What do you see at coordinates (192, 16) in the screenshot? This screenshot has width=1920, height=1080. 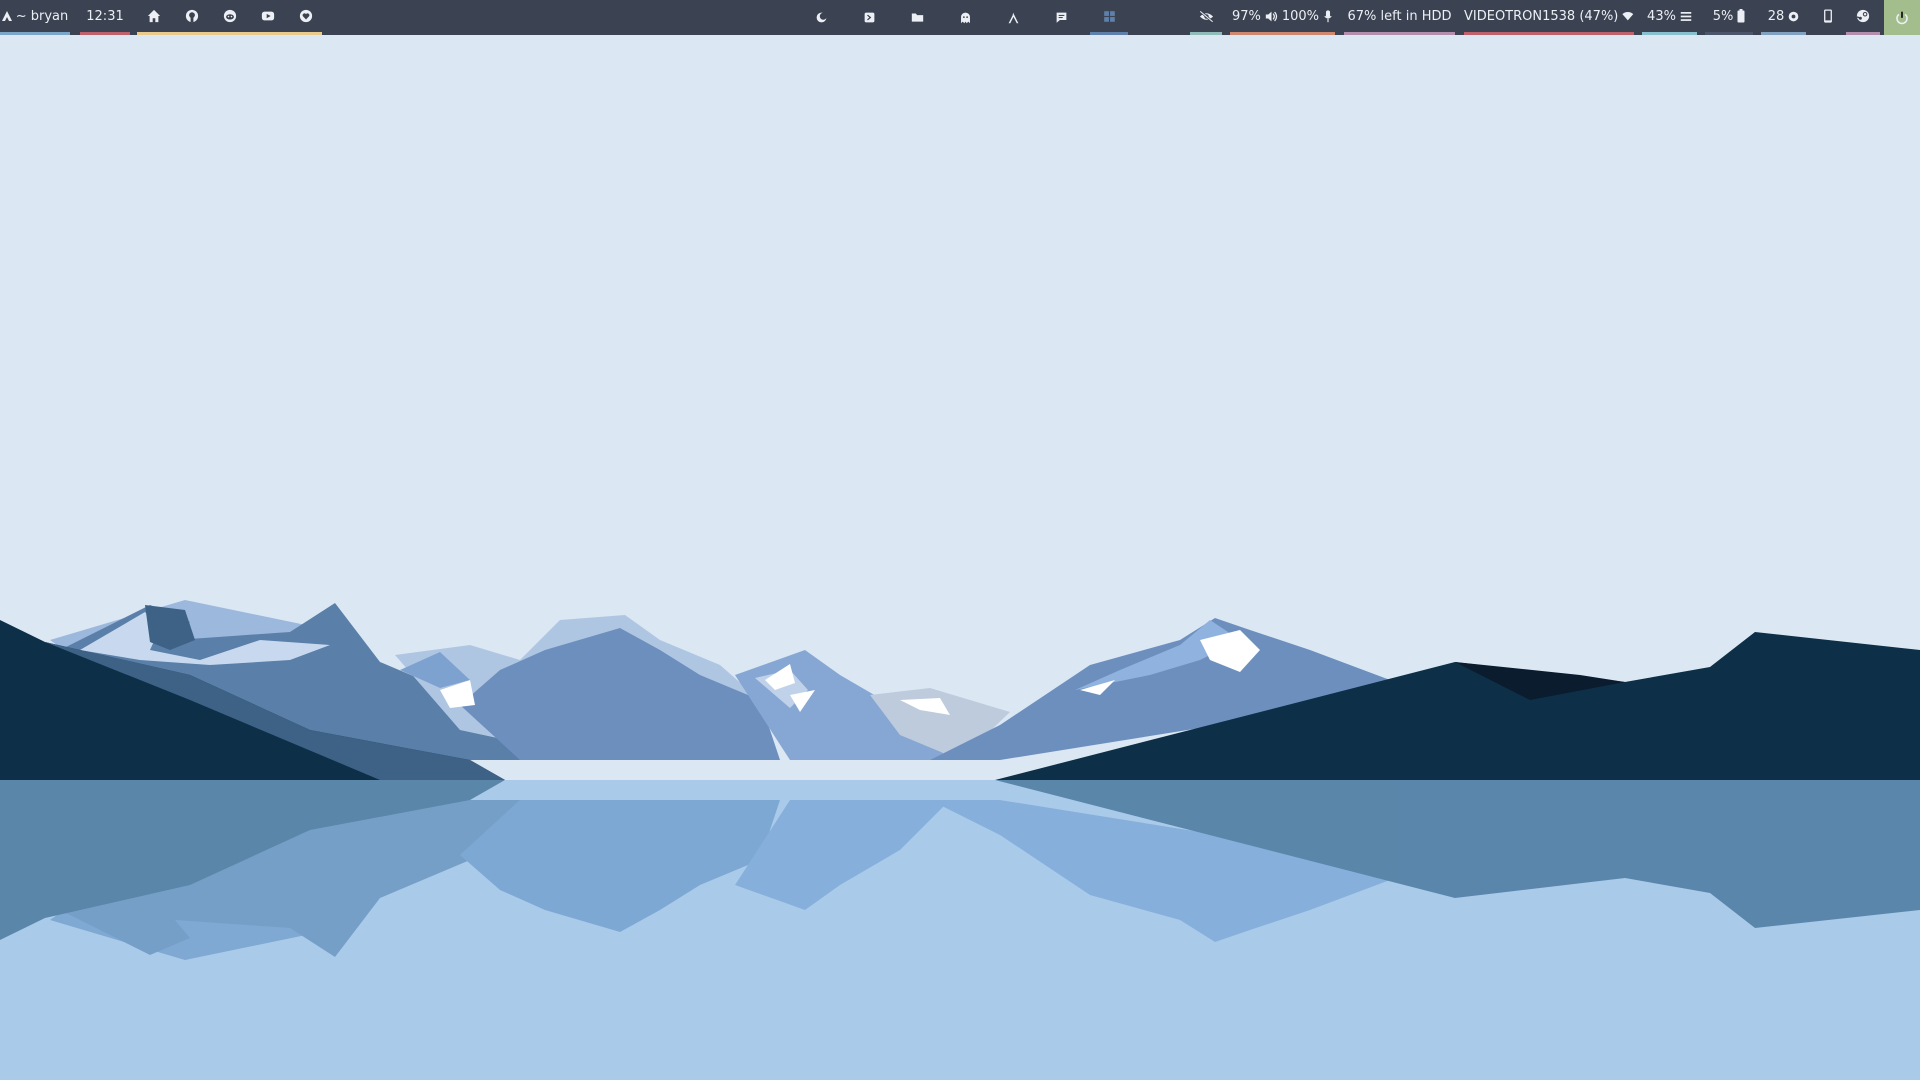 I see `github-icon` at bounding box center [192, 16].